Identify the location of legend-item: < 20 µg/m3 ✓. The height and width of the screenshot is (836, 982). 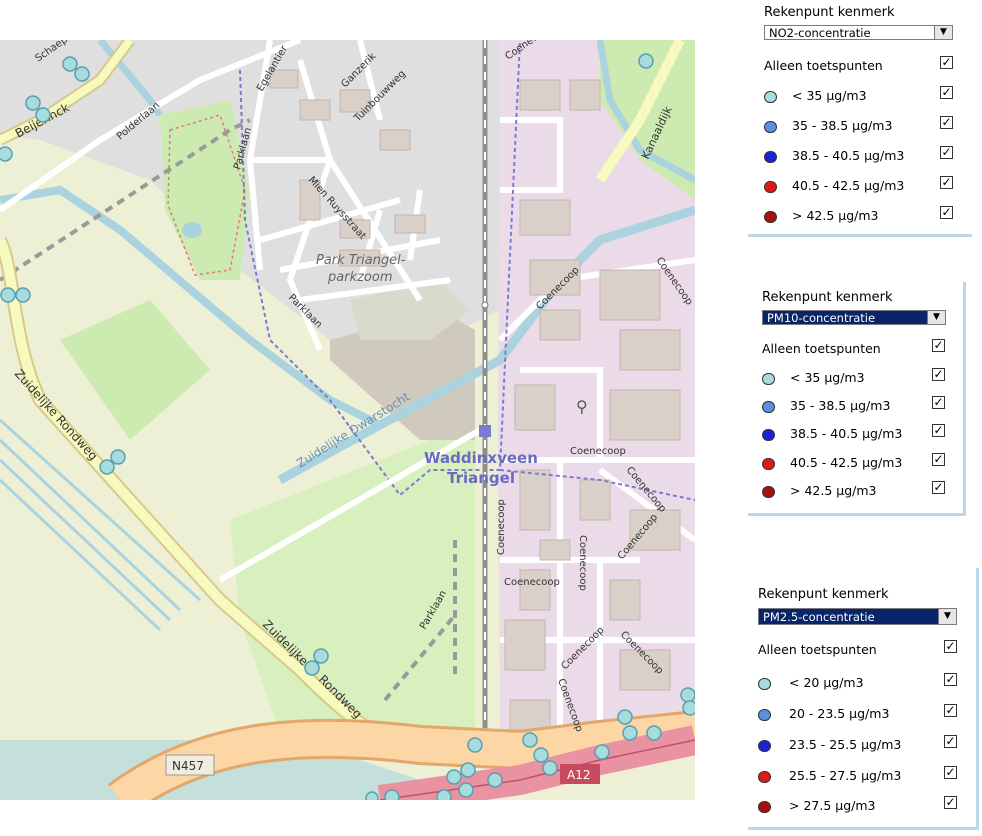
(862, 683).